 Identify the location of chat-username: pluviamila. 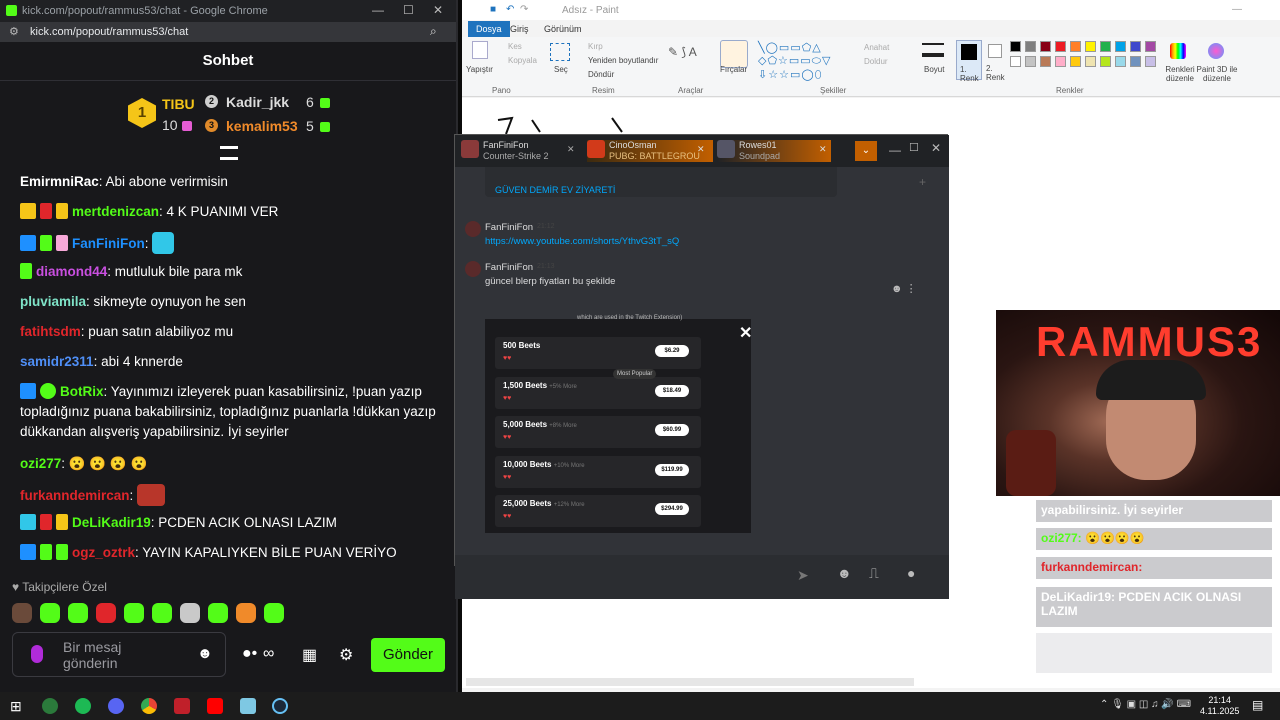
(53, 301).